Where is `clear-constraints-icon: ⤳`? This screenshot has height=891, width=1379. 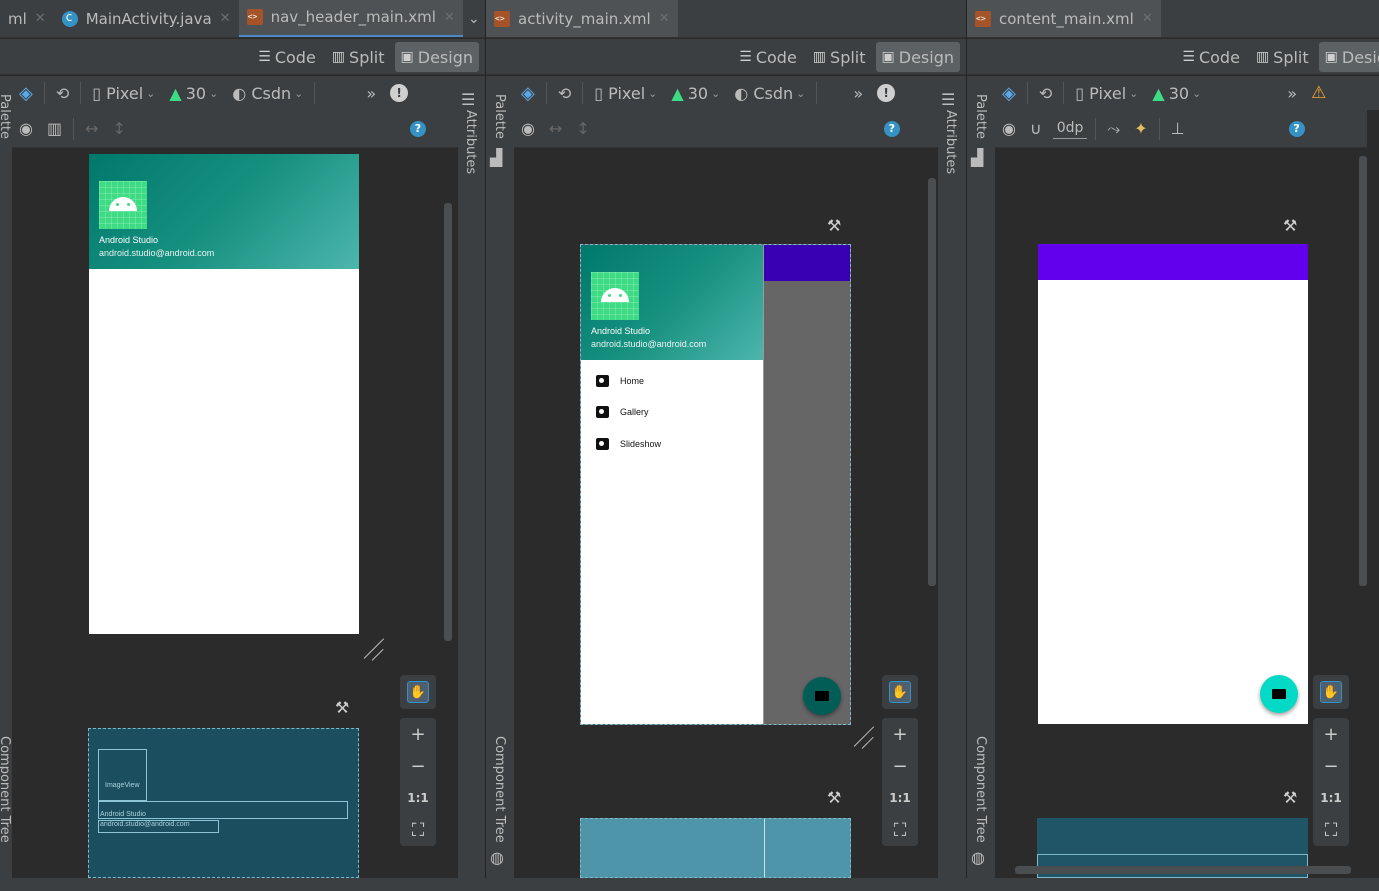
clear-constraints-icon: ⤳ is located at coordinates (1113, 129).